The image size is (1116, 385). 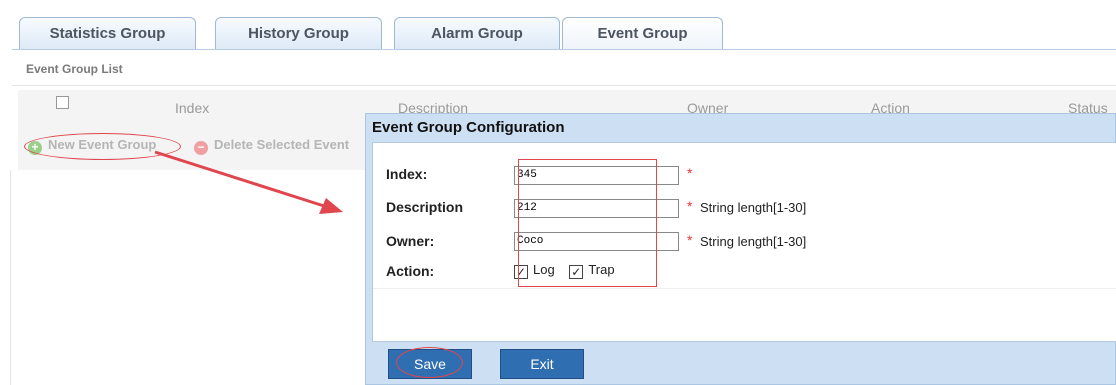 I want to click on owner-hint: String length[1-30], so click(x=753, y=241).